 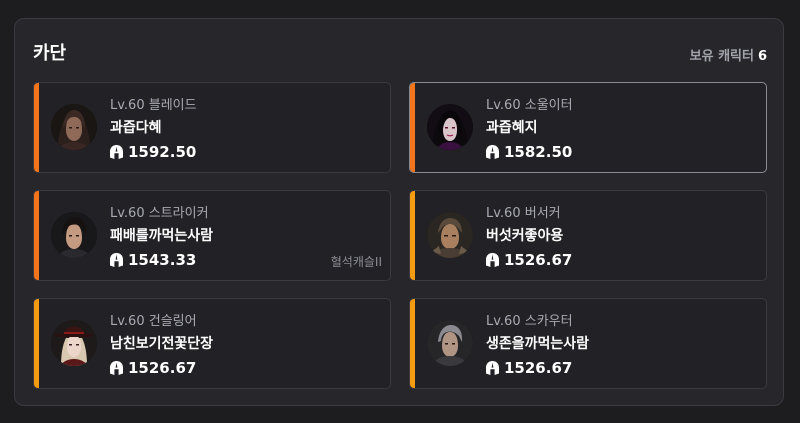 What do you see at coordinates (523, 213) in the screenshot?
I see `character-level-class: Lv.60 버서커` at bounding box center [523, 213].